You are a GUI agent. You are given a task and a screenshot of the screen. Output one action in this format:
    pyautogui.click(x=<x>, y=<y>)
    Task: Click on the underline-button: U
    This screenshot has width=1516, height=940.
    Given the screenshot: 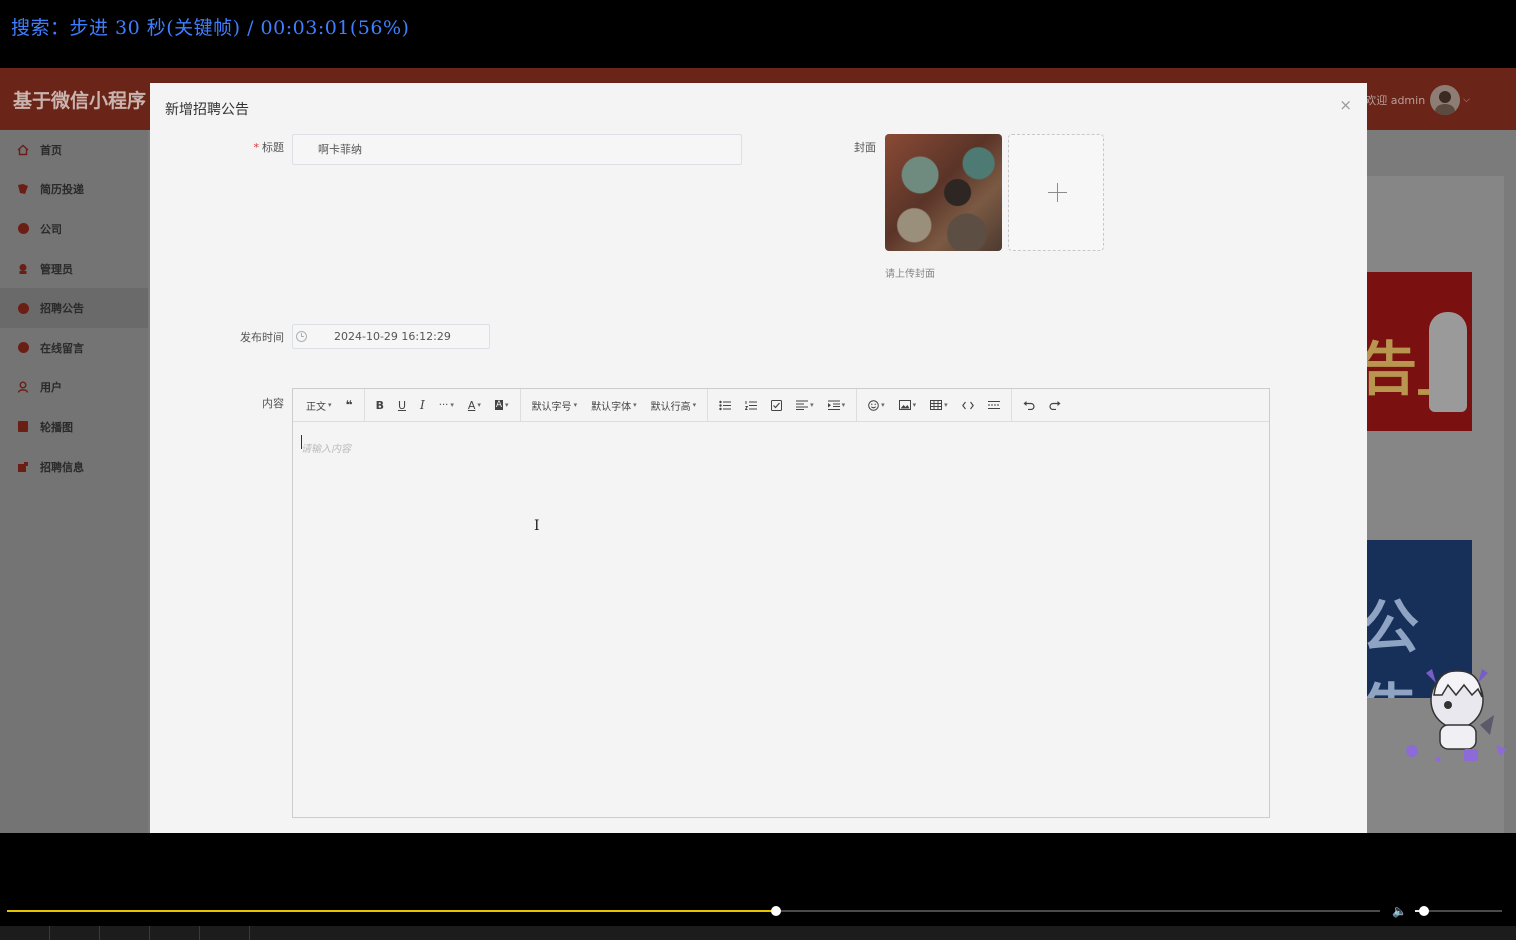 What is the action you would take?
    pyautogui.click(x=402, y=405)
    